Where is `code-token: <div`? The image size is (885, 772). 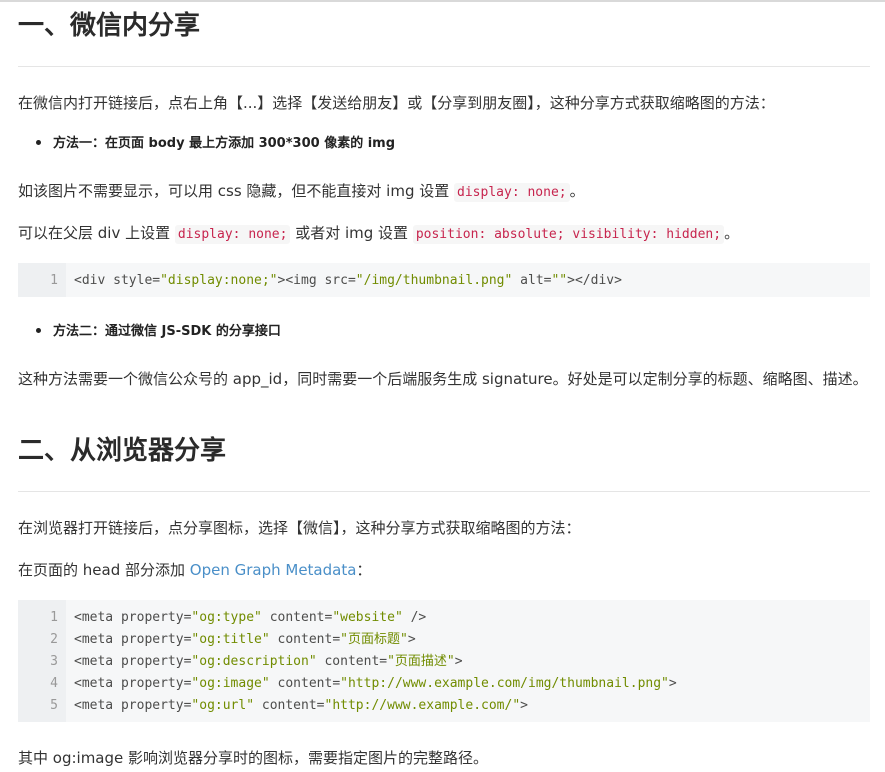 code-token: <div is located at coordinates (90, 280).